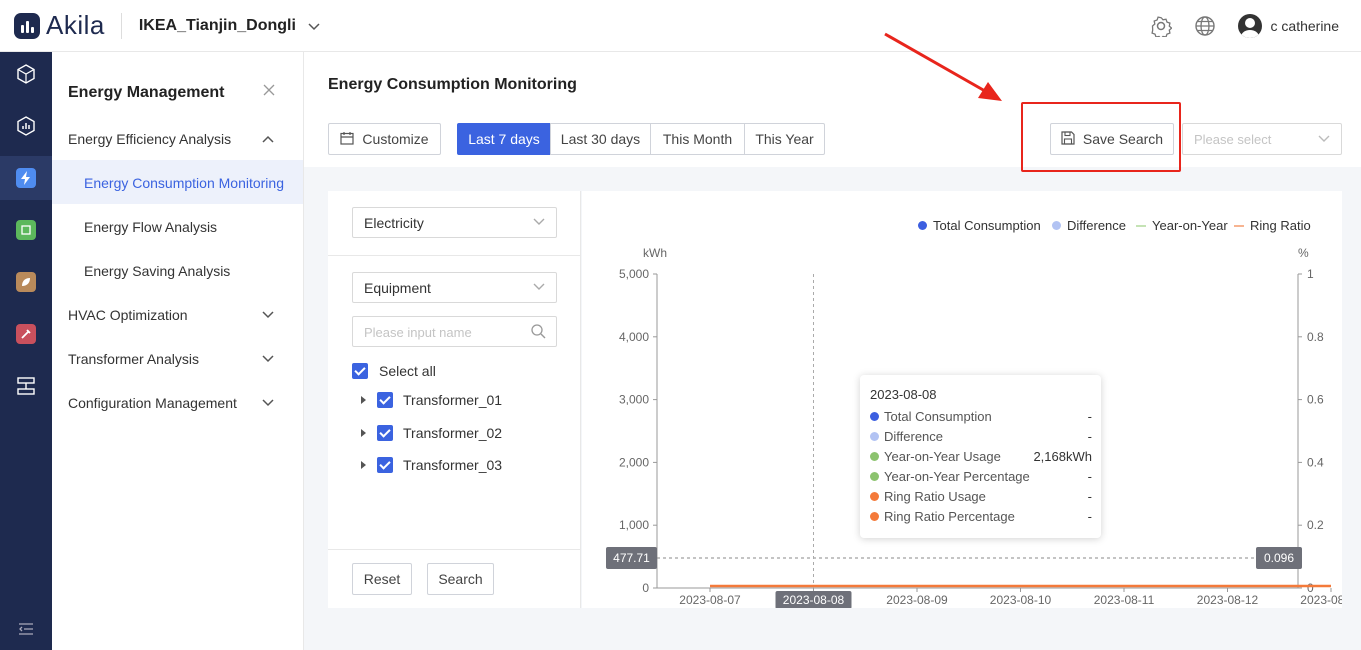 This screenshot has height=650, width=1361. I want to click on left-tick-label: 0, so click(645, 588).